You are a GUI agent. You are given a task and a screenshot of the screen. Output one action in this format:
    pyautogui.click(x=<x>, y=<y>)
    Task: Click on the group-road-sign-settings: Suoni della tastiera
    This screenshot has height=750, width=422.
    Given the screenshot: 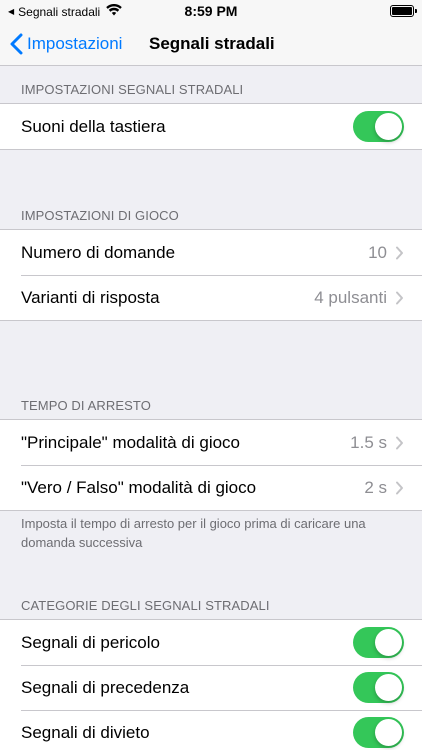 What is the action you would take?
    pyautogui.click(x=211, y=126)
    